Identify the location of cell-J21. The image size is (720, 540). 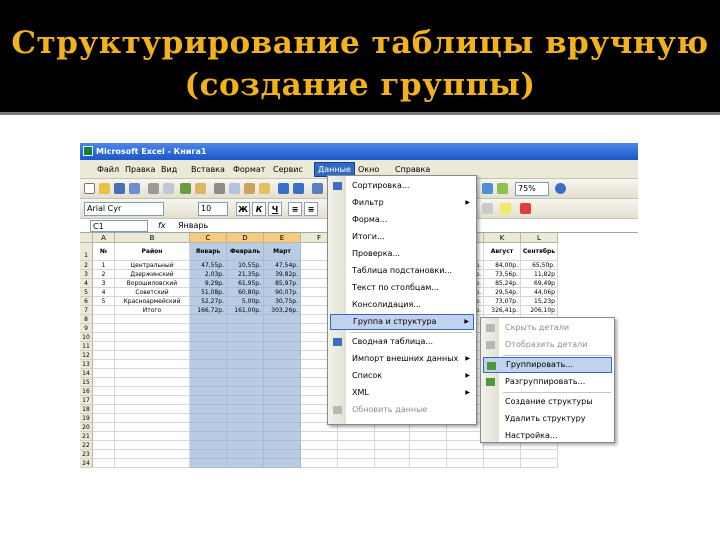
(465, 436).